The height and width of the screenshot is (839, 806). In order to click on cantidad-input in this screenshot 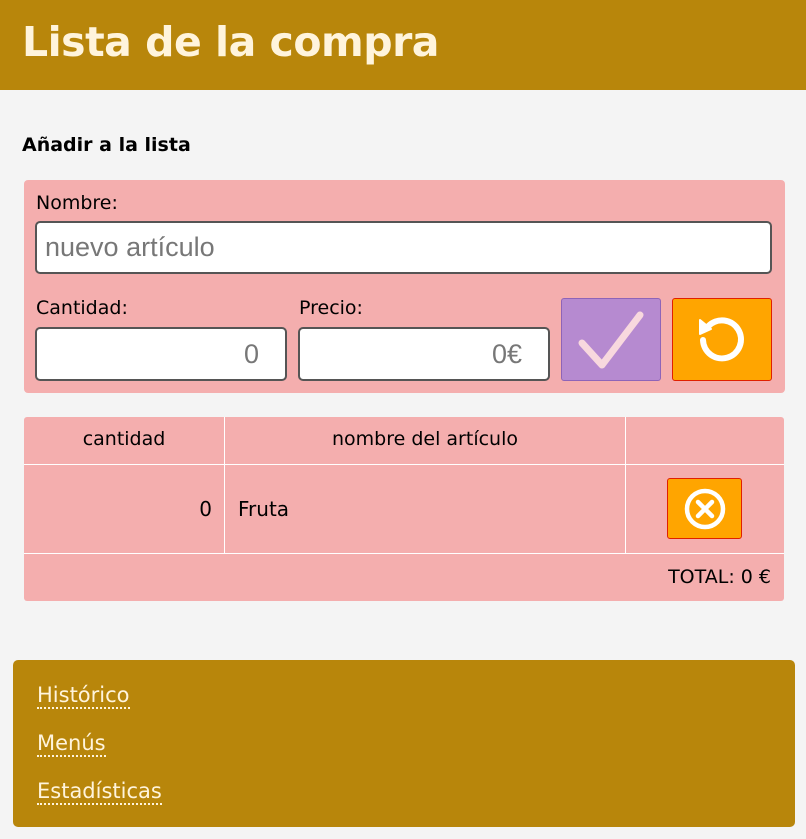, I will do `click(161, 354)`.